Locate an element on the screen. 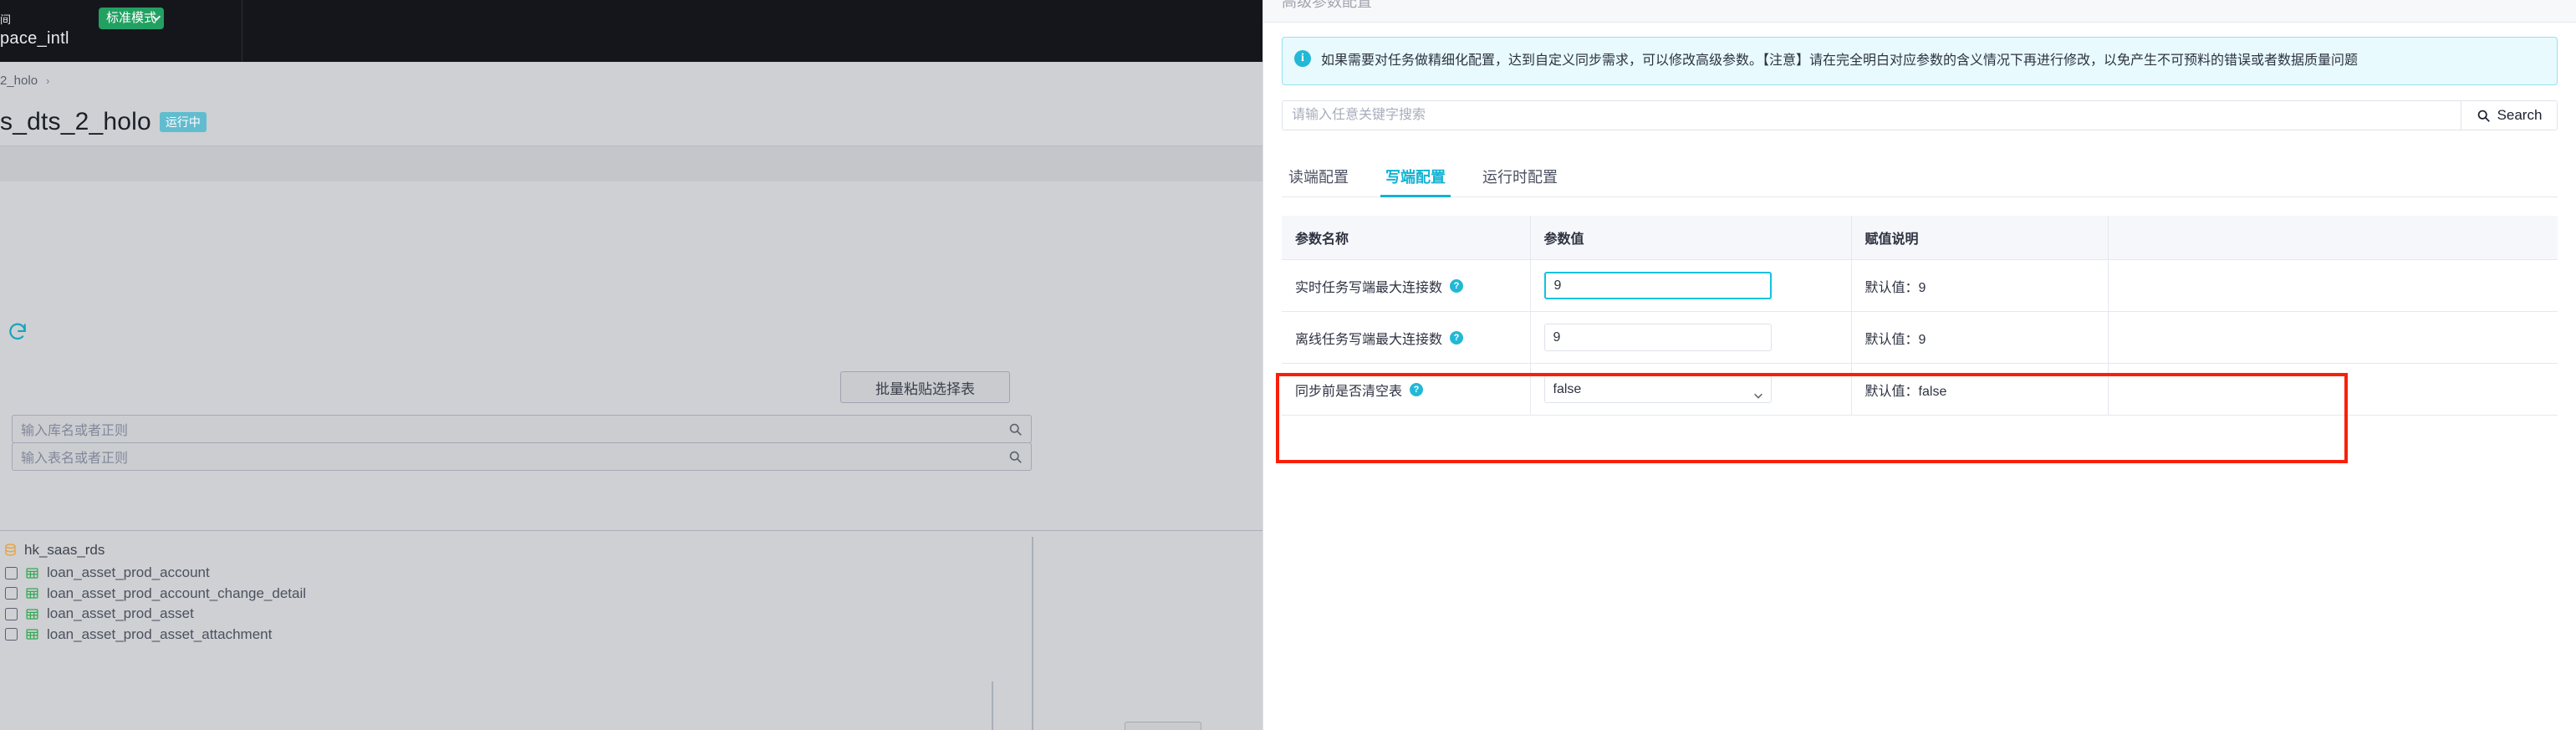  table-row: 同步前是否清空表 ? falsetrue 默认值：false is located at coordinates (1920, 390).